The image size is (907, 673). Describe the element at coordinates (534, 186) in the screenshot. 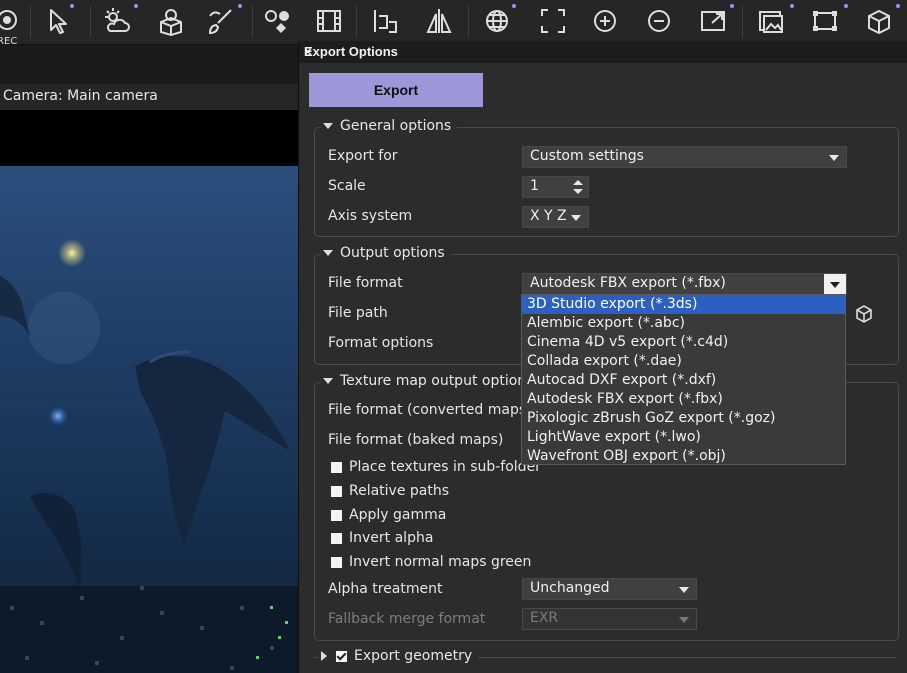

I see `scale-value: 1` at that location.